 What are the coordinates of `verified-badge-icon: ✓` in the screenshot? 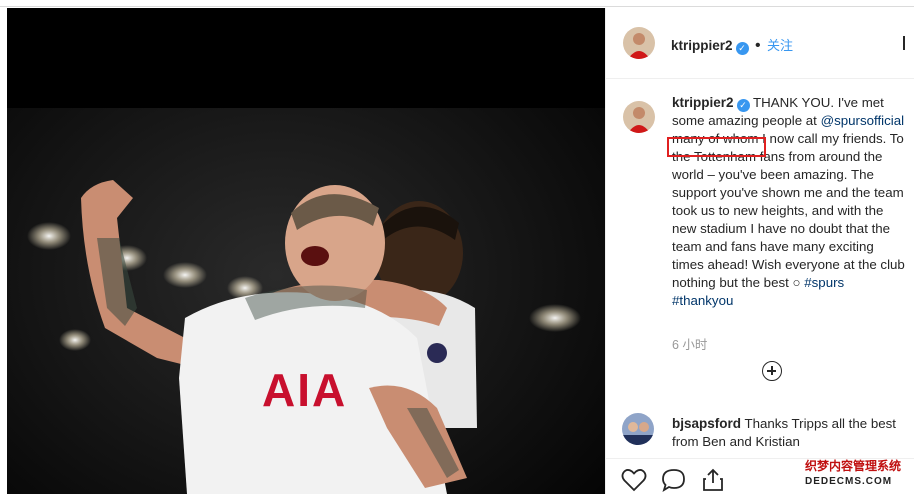 It's located at (742, 48).